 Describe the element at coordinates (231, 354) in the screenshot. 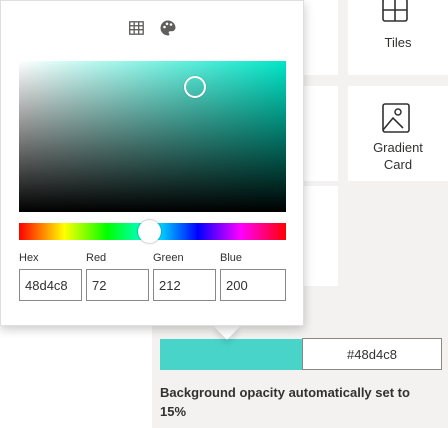

I see `color-swatch-button` at that location.